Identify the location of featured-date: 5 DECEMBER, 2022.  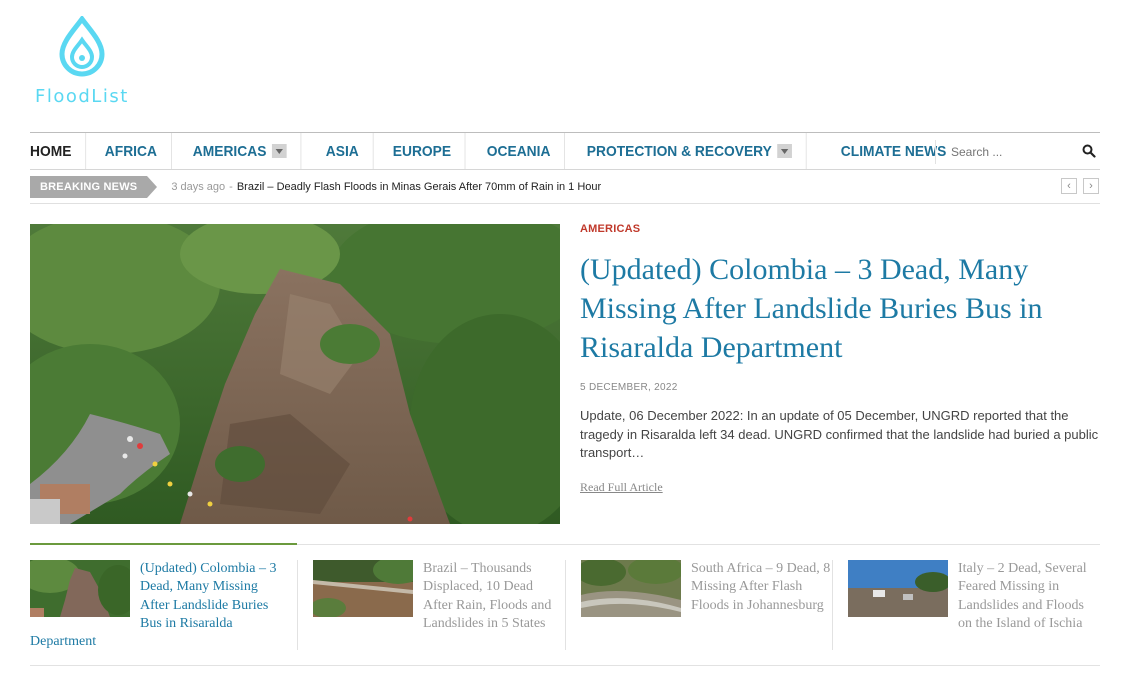
(629, 387).